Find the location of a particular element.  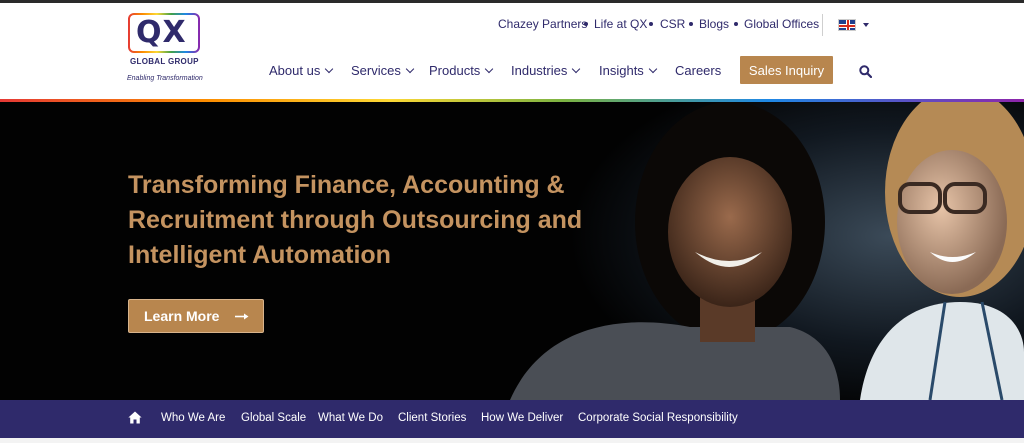

nav-about-us: About us is located at coordinates (301, 70).